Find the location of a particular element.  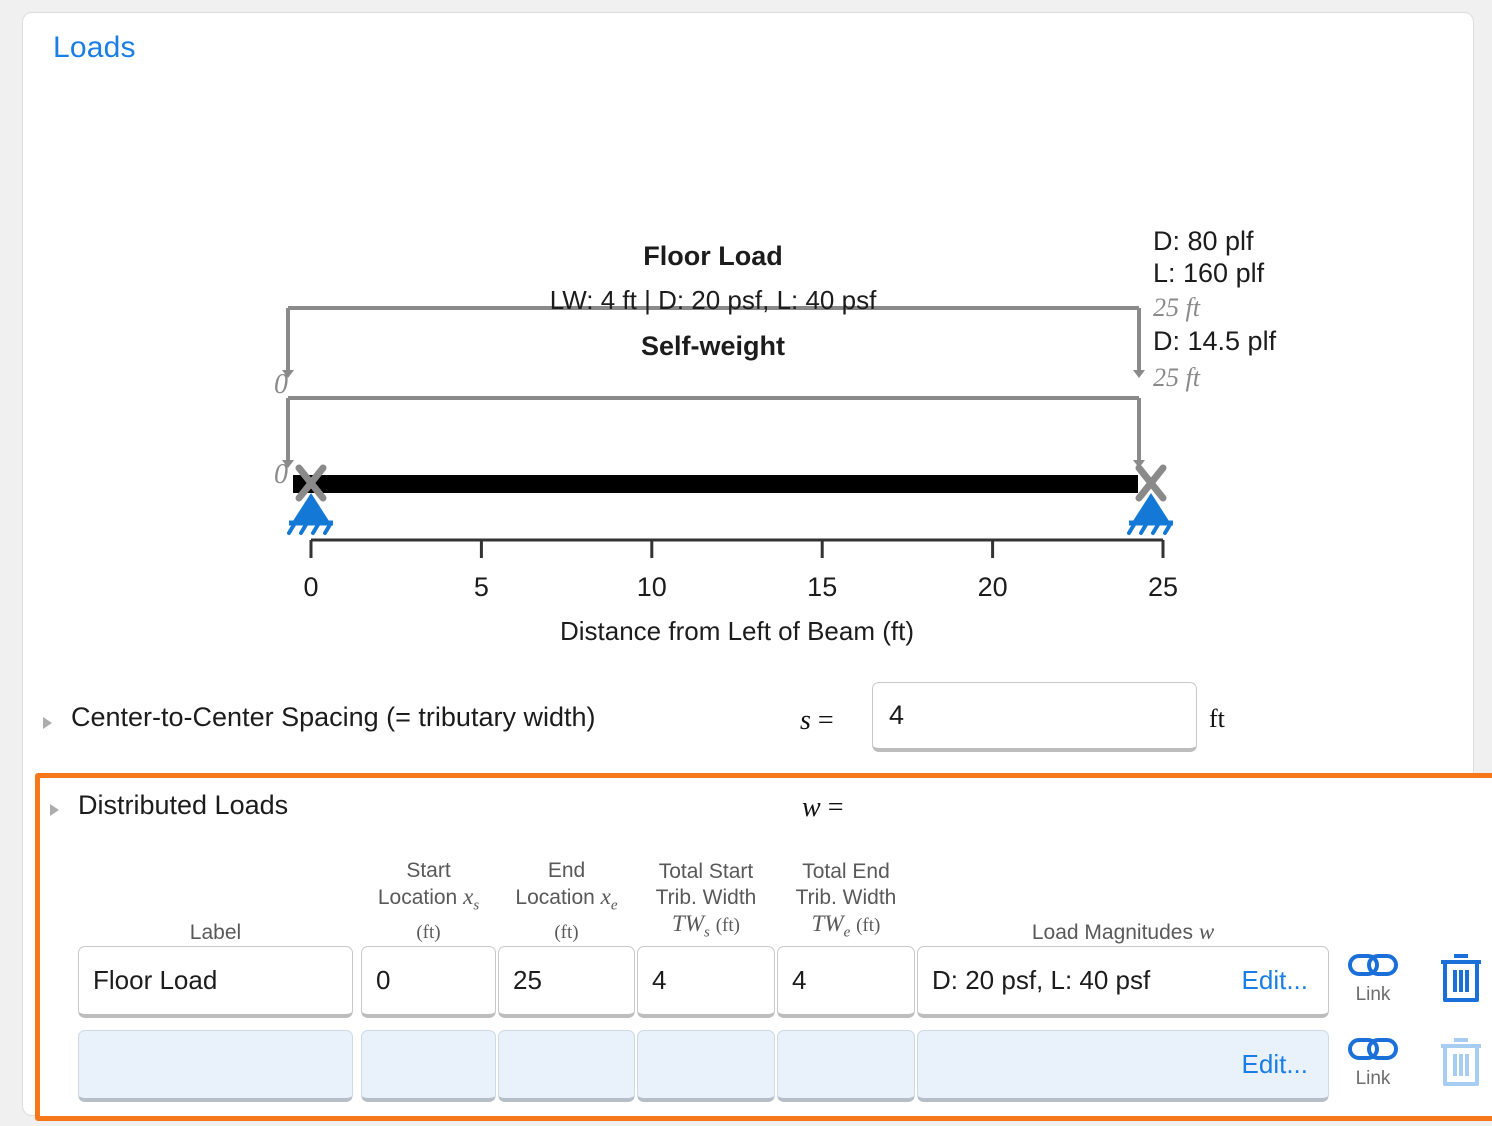

row-load-magnitudes-text: D: 20 psf, L: 40 psf is located at coordinates (1041, 980).